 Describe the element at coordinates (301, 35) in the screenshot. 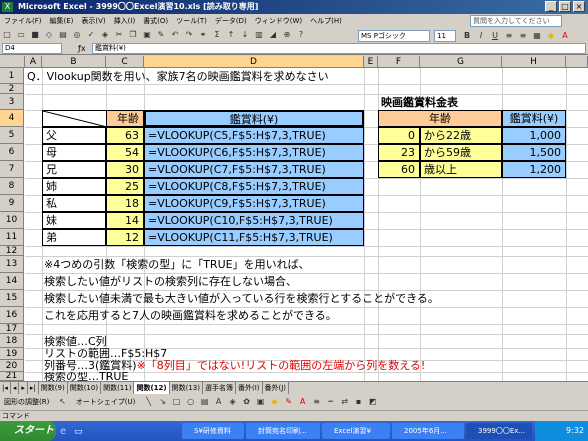

I see `help-icon: ?` at that location.